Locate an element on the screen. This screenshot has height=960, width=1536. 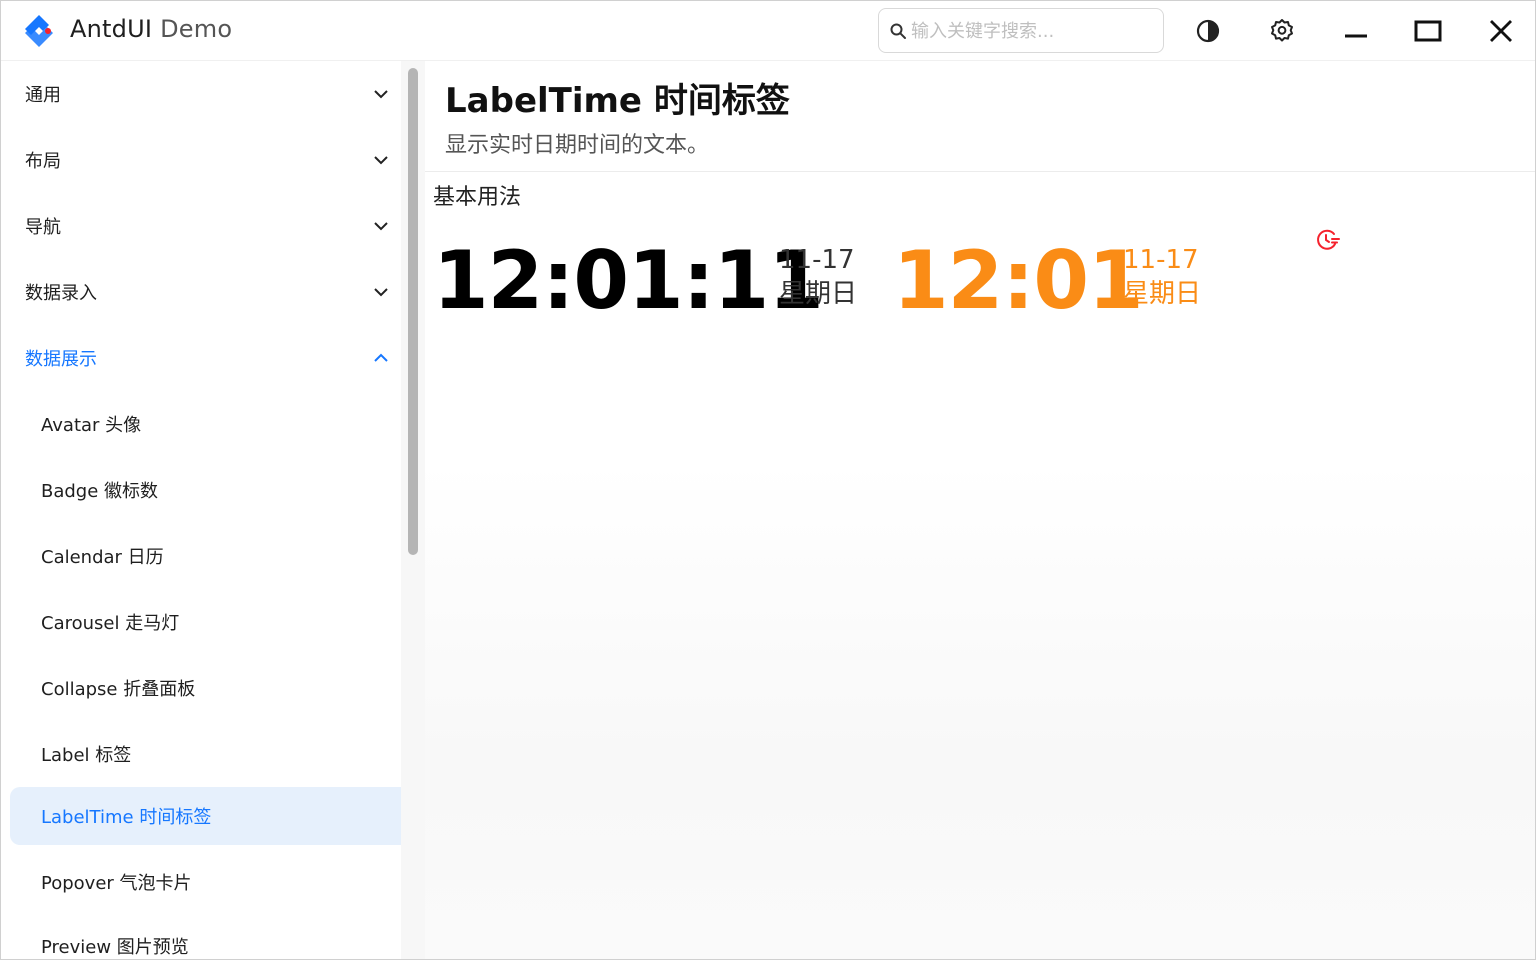
search-input is located at coordinates (1031, 31).